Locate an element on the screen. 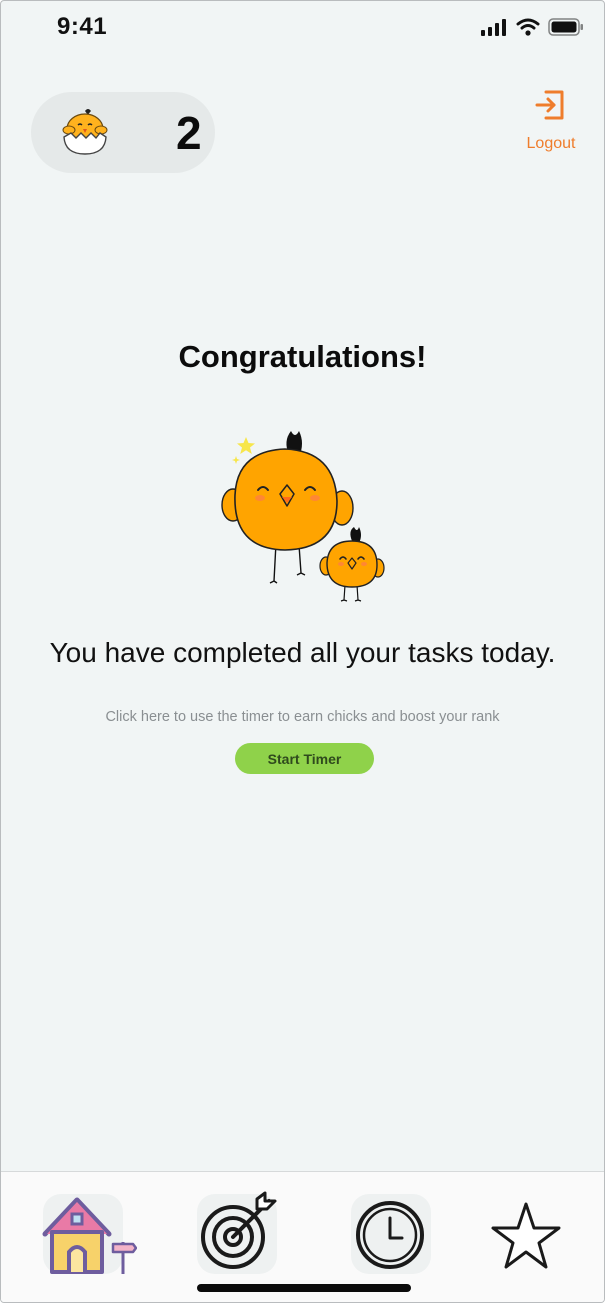 Image resolution: width=605 pixels, height=1303 pixels. status-time: 9:41 is located at coordinates (82, 26).